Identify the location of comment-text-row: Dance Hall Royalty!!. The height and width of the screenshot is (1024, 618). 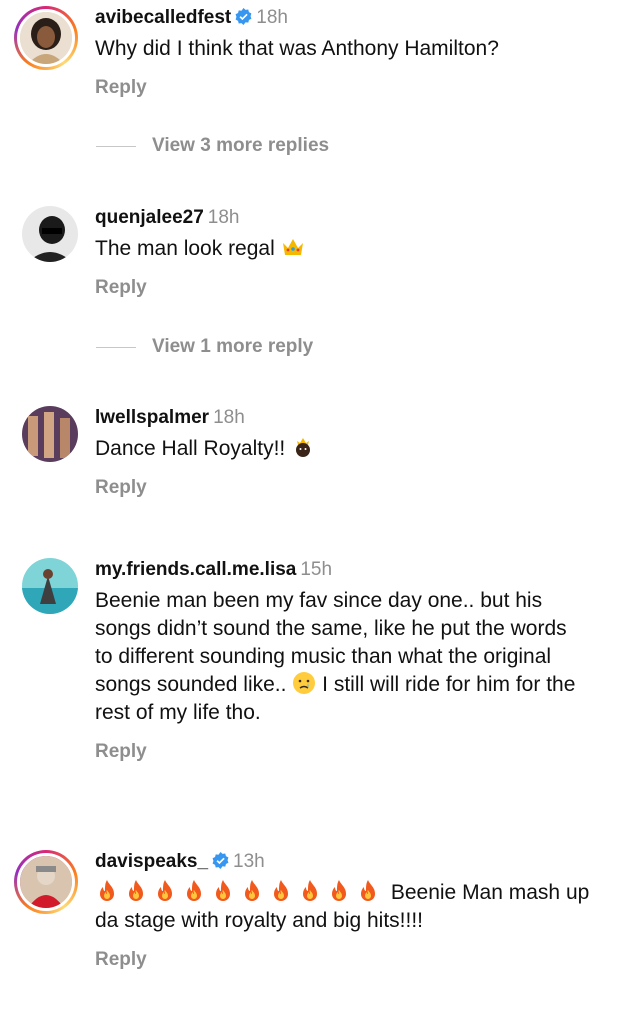
(350, 449).